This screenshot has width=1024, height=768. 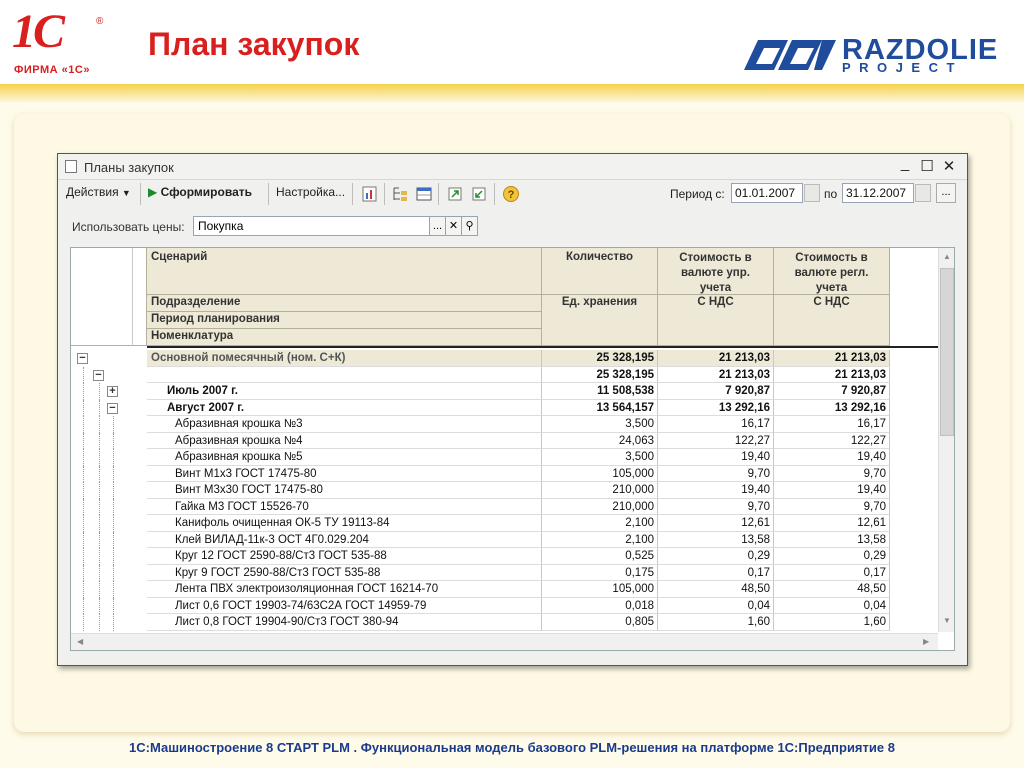 I want to click on header-cost-reg: Стоимость в валюте регл. учета, so click(x=832, y=271).